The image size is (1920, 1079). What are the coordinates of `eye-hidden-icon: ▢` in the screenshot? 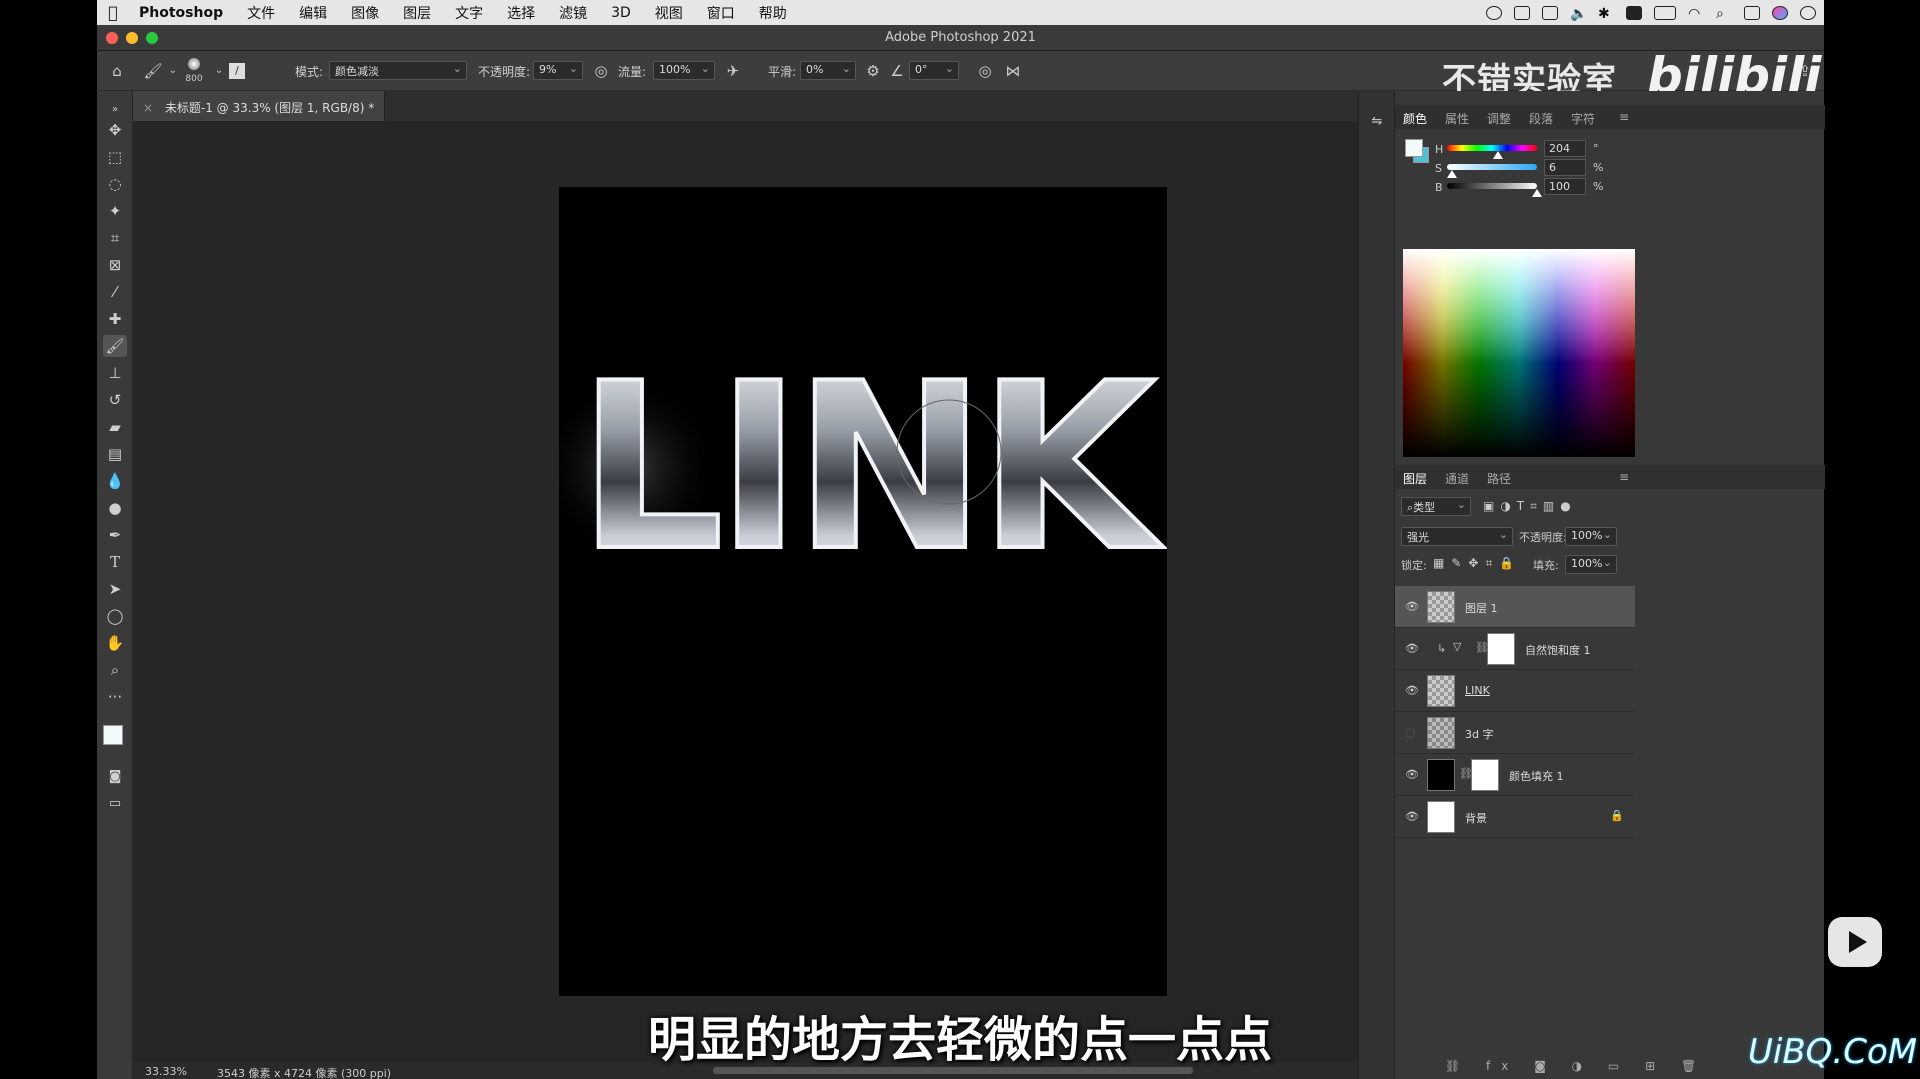 It's located at (1410, 732).